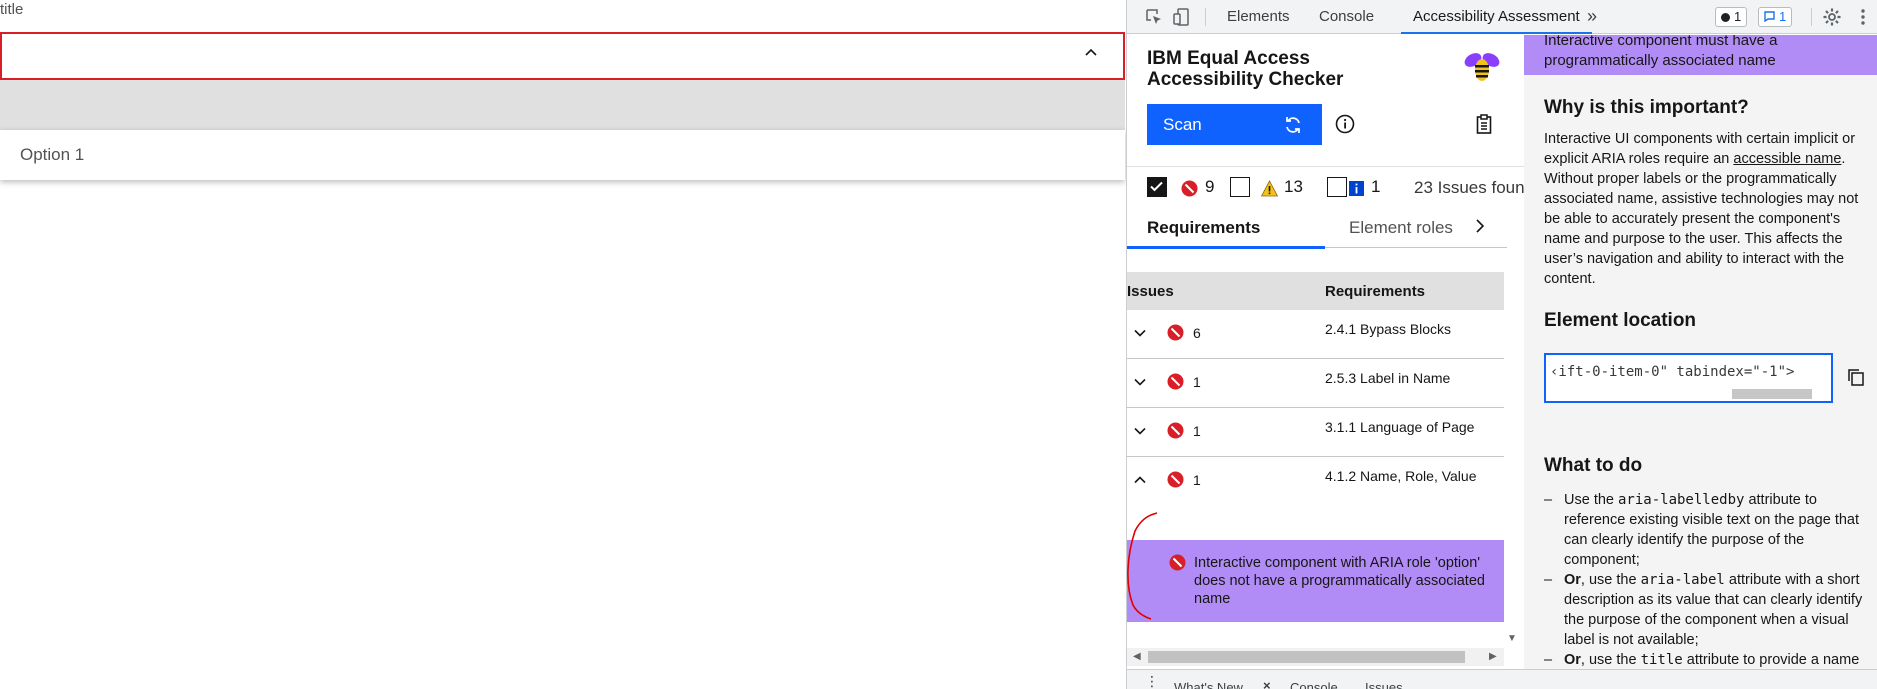  Describe the element at coordinates (1384, 684) in the screenshot. I see `drawer-tab-issues: Issues` at that location.